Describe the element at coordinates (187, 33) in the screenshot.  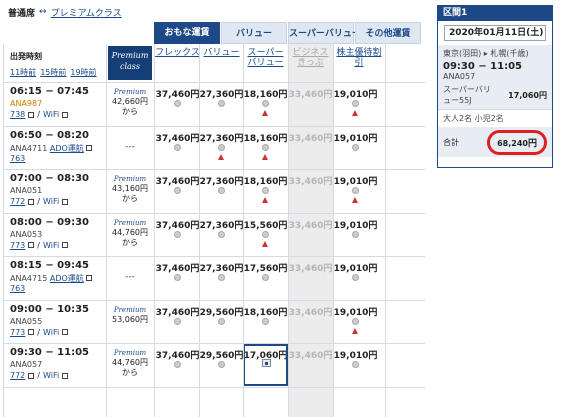
I see `tab-main-fares: おもな運賃` at that location.